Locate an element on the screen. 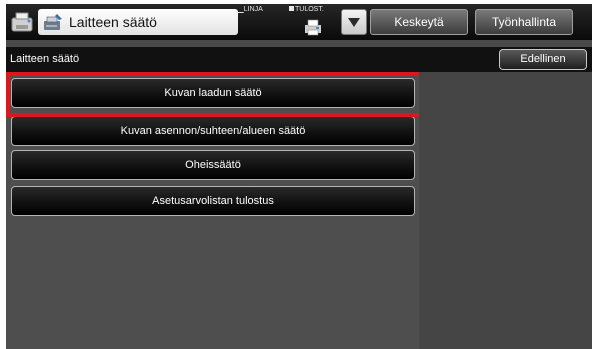 The image size is (592, 349). menu-item-image-quality: Kuvan laadun säätö is located at coordinates (213, 93).